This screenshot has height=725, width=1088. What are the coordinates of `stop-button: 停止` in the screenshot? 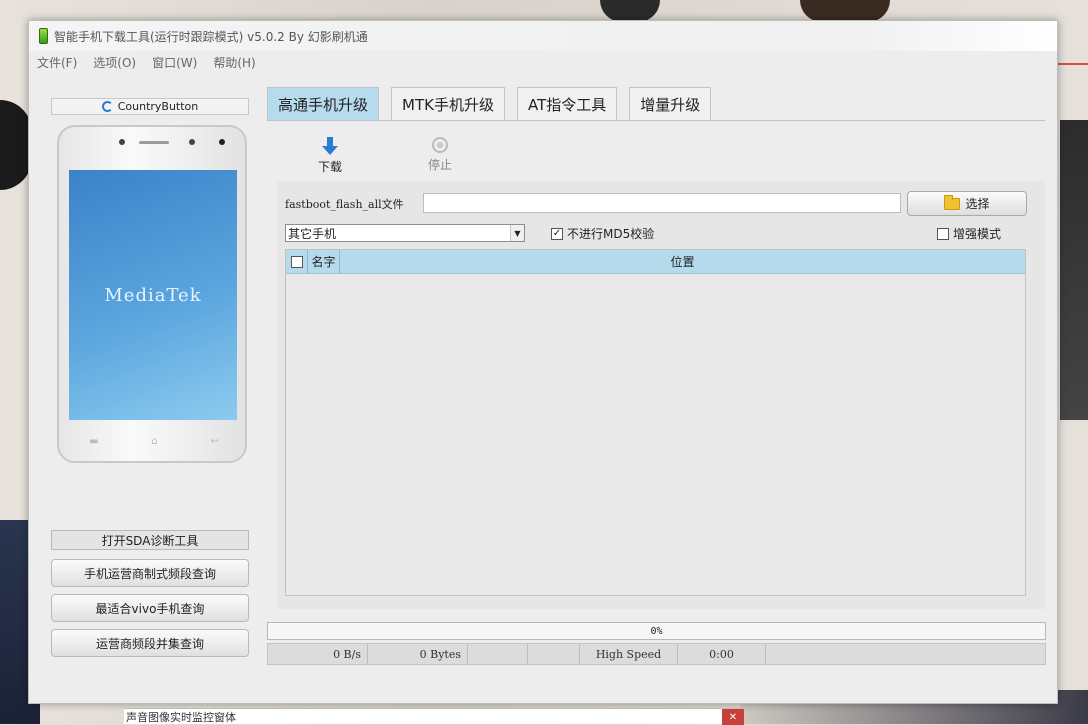 It's located at (440, 155).